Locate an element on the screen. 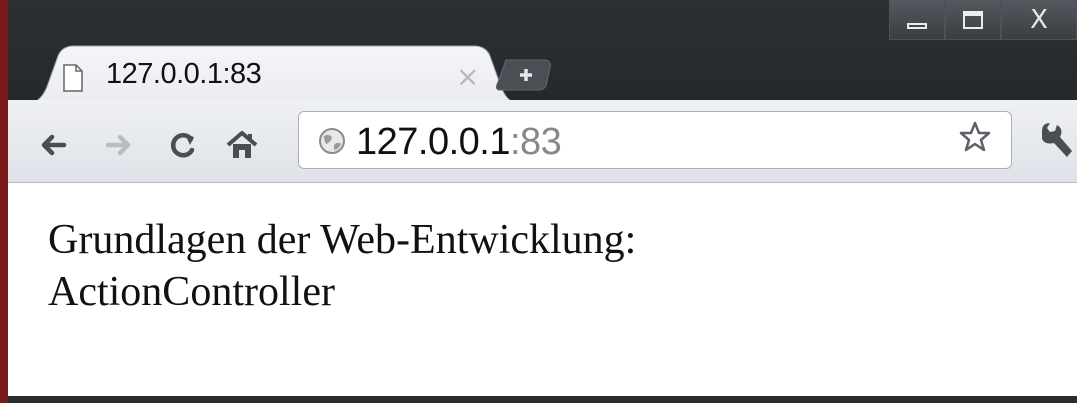 The height and width of the screenshot is (403, 1077). window-controls: X is located at coordinates (983, 21).